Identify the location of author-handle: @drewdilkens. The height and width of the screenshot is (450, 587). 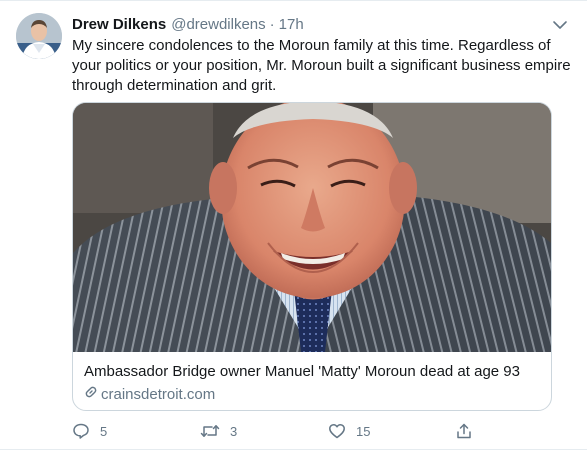
(218, 24).